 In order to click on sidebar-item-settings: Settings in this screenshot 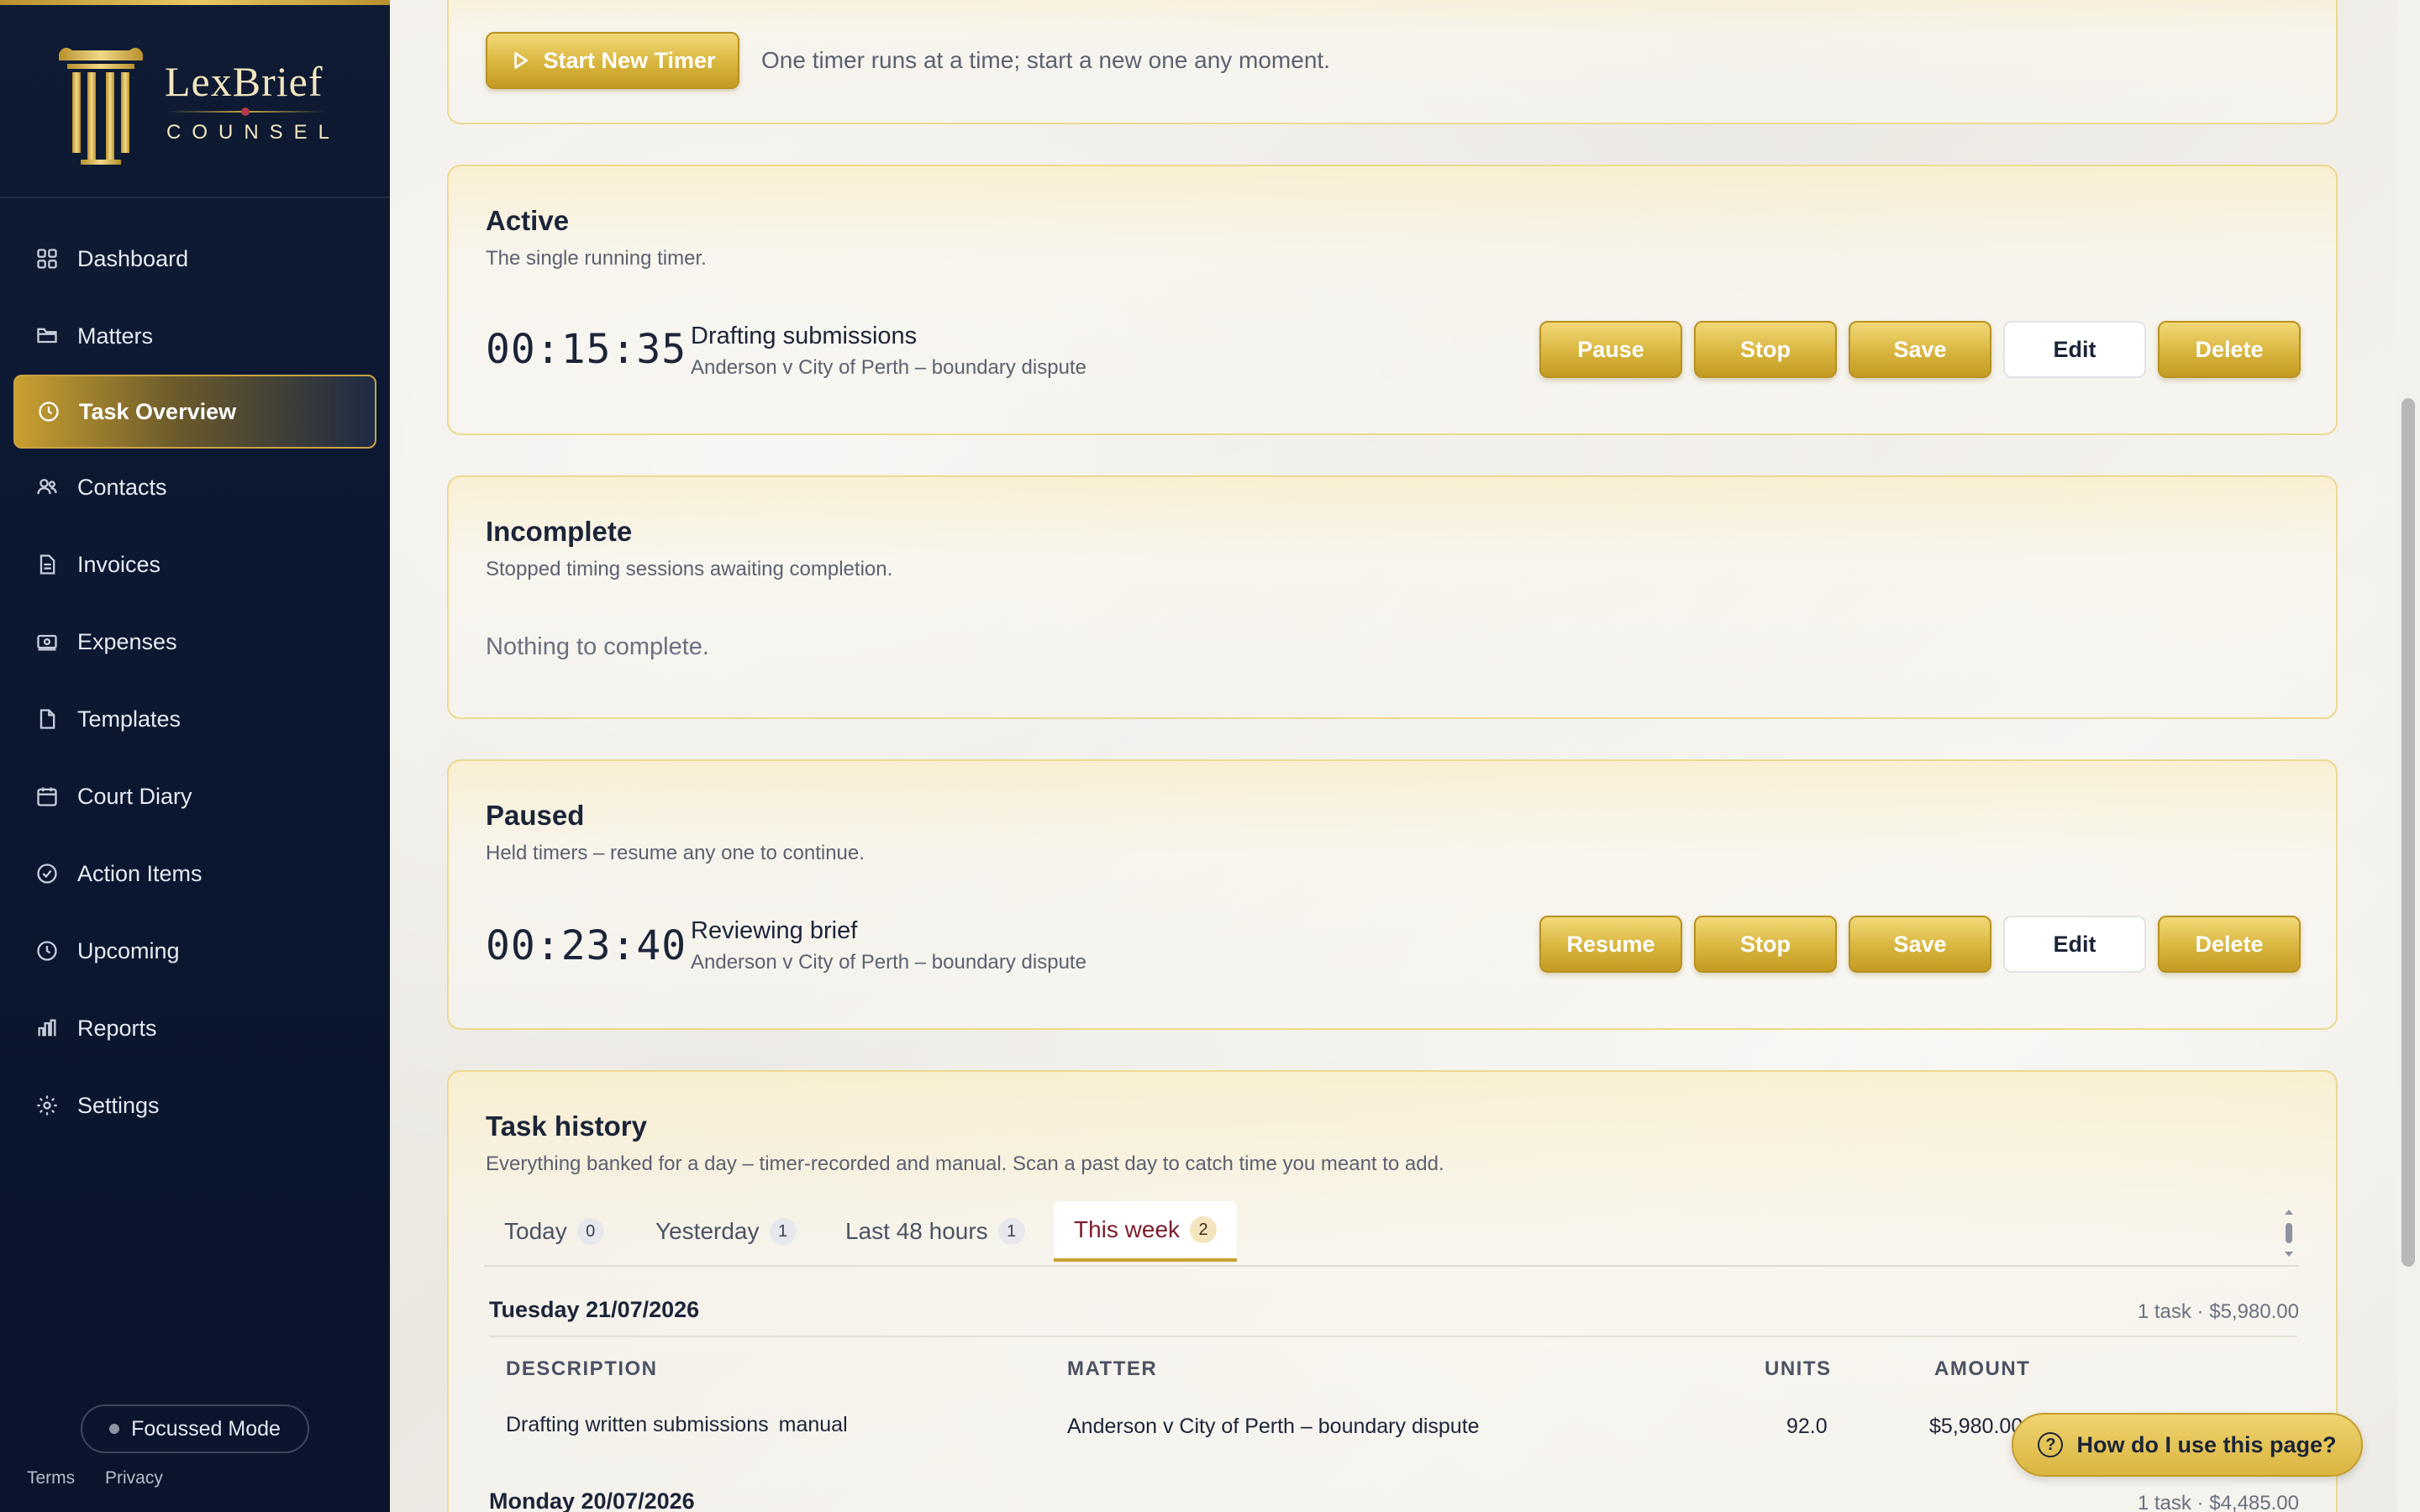, I will do `click(195, 1105)`.